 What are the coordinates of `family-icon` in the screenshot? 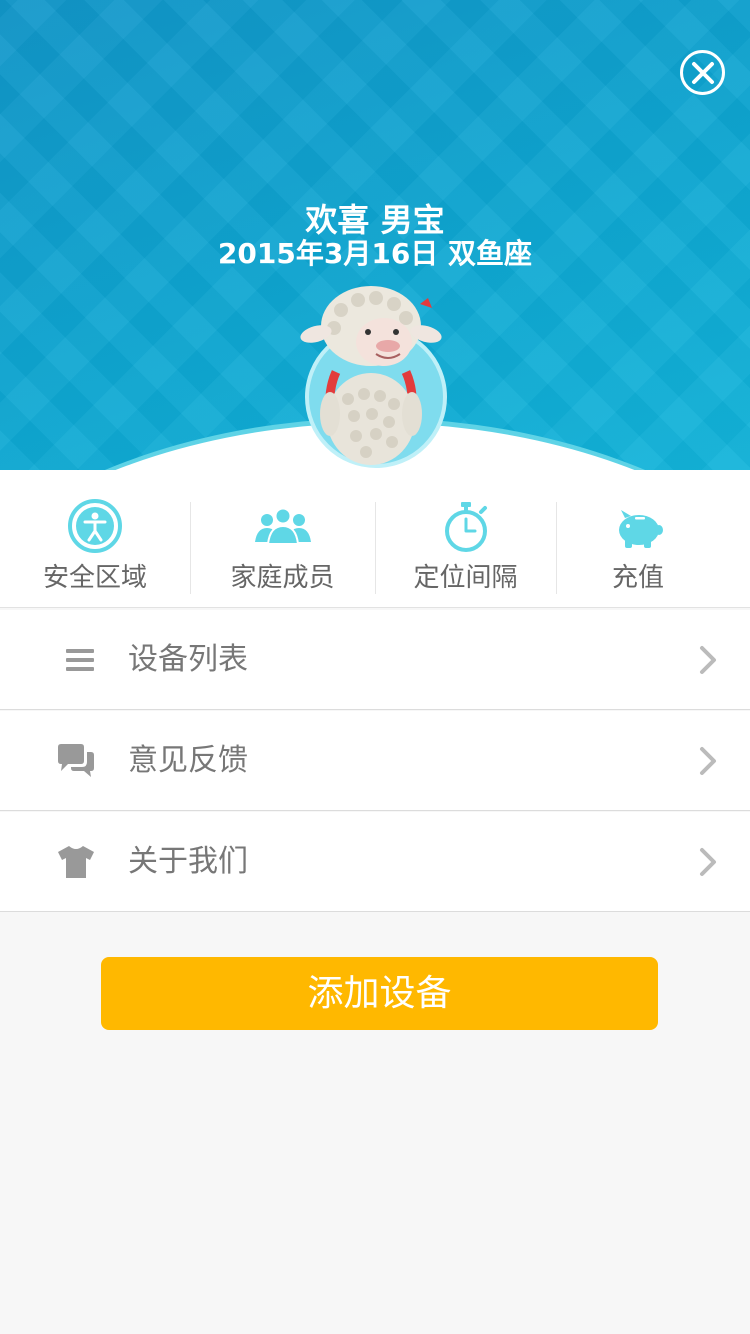 It's located at (282, 526).